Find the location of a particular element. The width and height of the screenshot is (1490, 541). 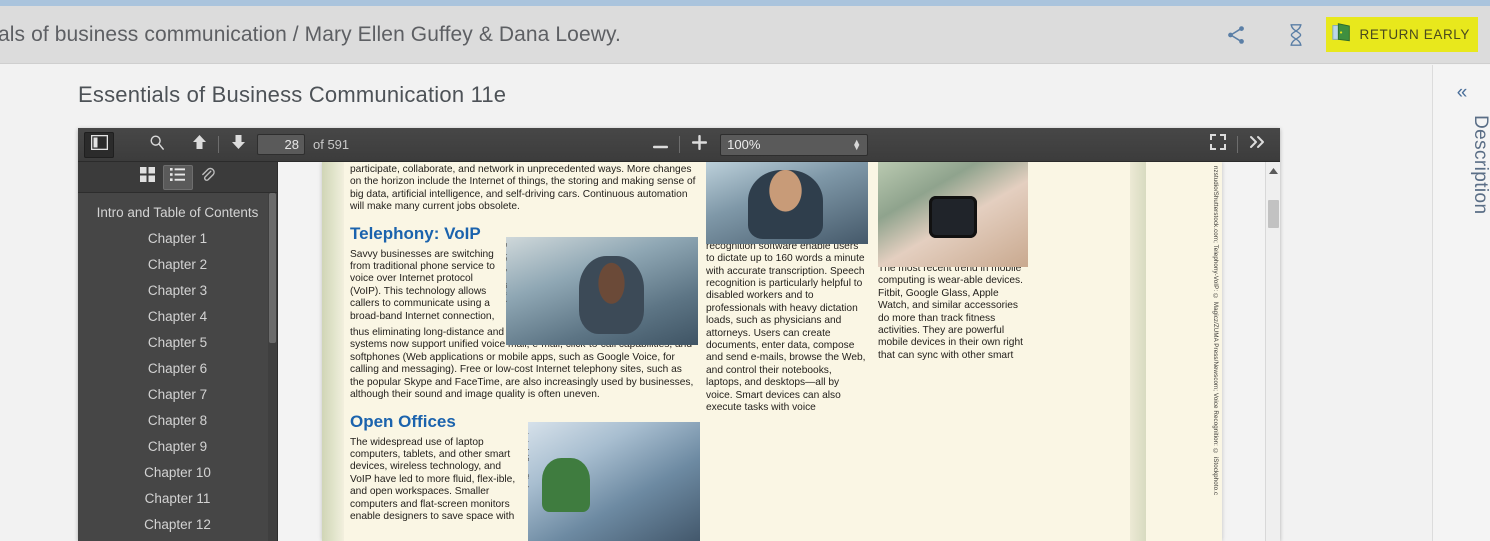

scroll-up-arrow-icon is located at coordinates (1273, 170).